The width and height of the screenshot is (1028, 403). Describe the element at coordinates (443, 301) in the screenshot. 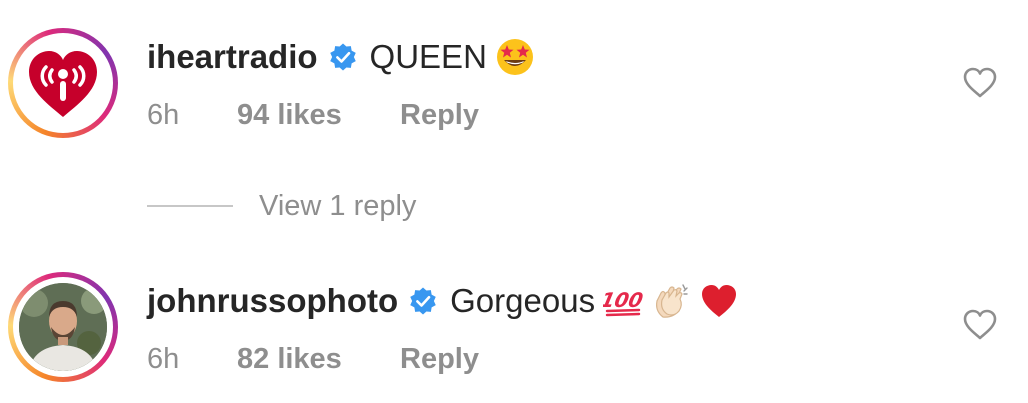

I see `comment-body: johnrussophoto Gorgeous 100` at that location.